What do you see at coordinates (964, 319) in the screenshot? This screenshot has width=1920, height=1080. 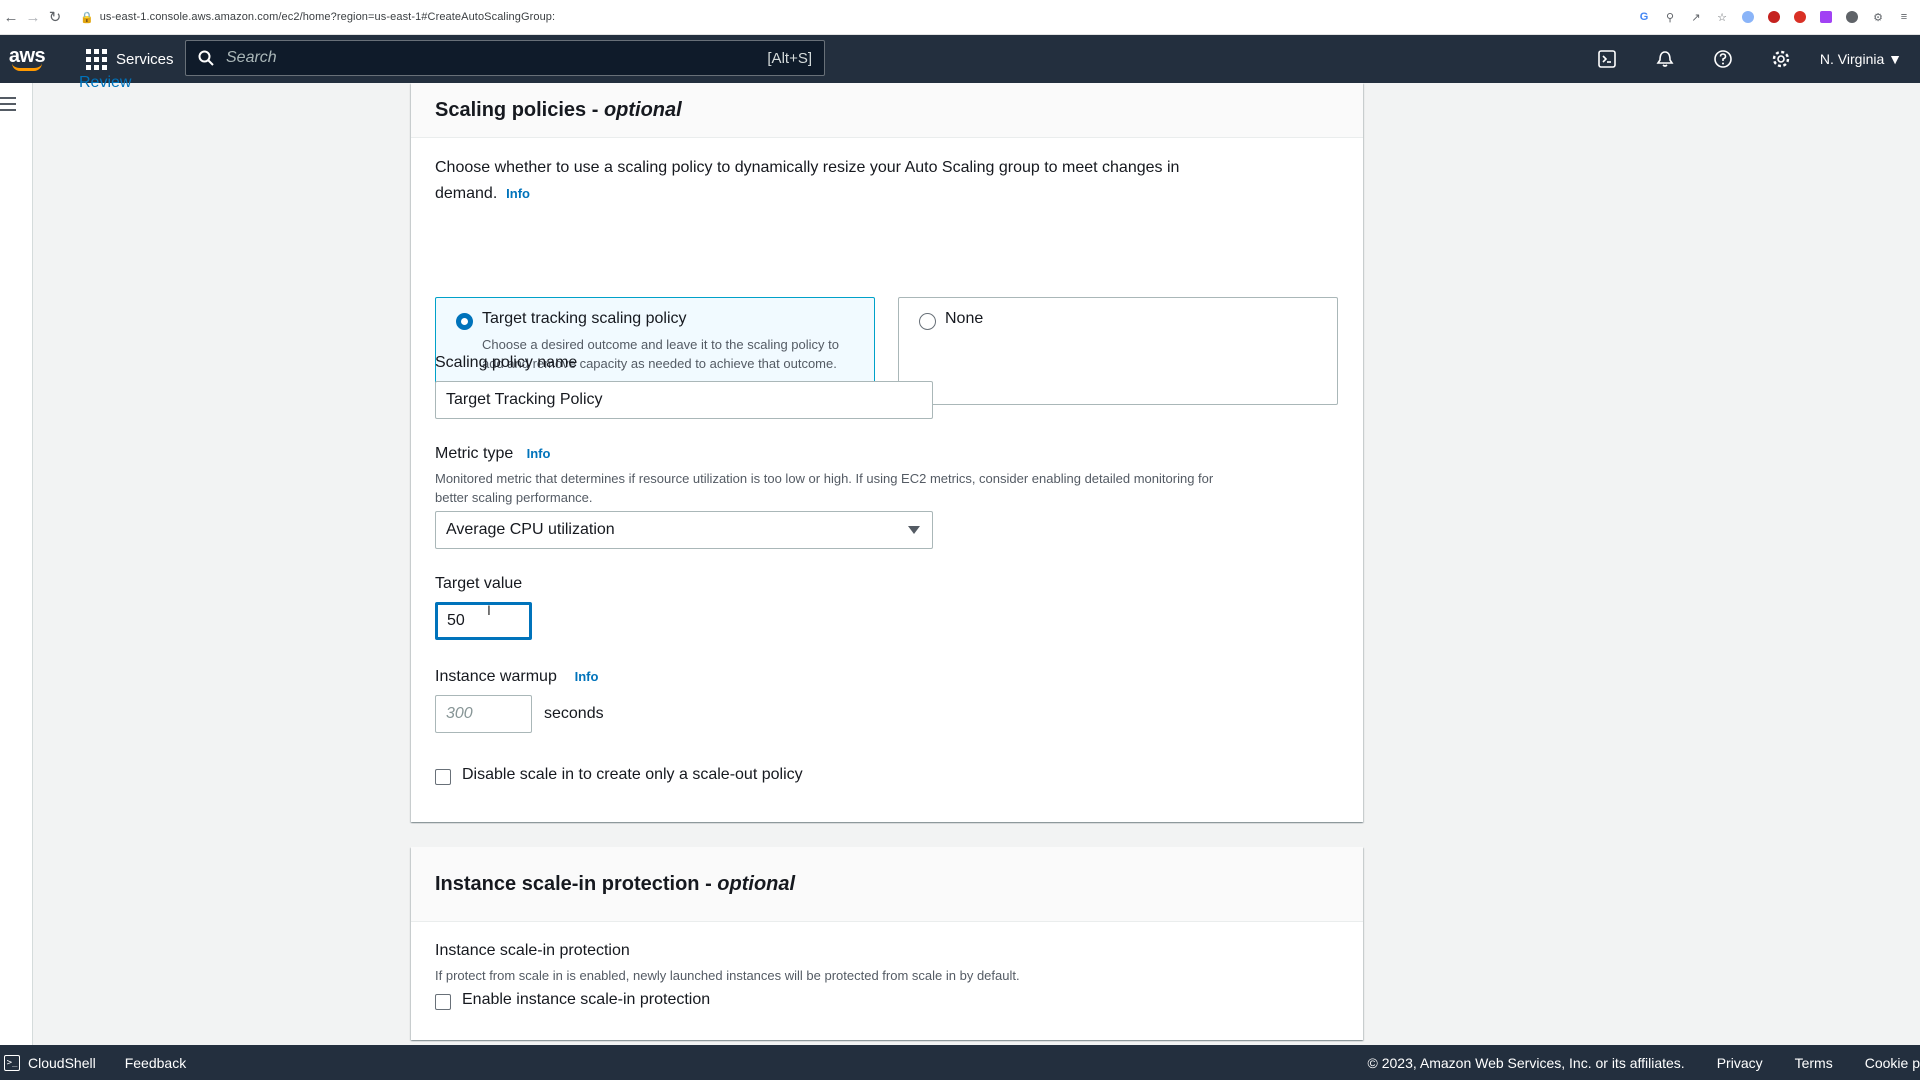 I see `option-label: None` at bounding box center [964, 319].